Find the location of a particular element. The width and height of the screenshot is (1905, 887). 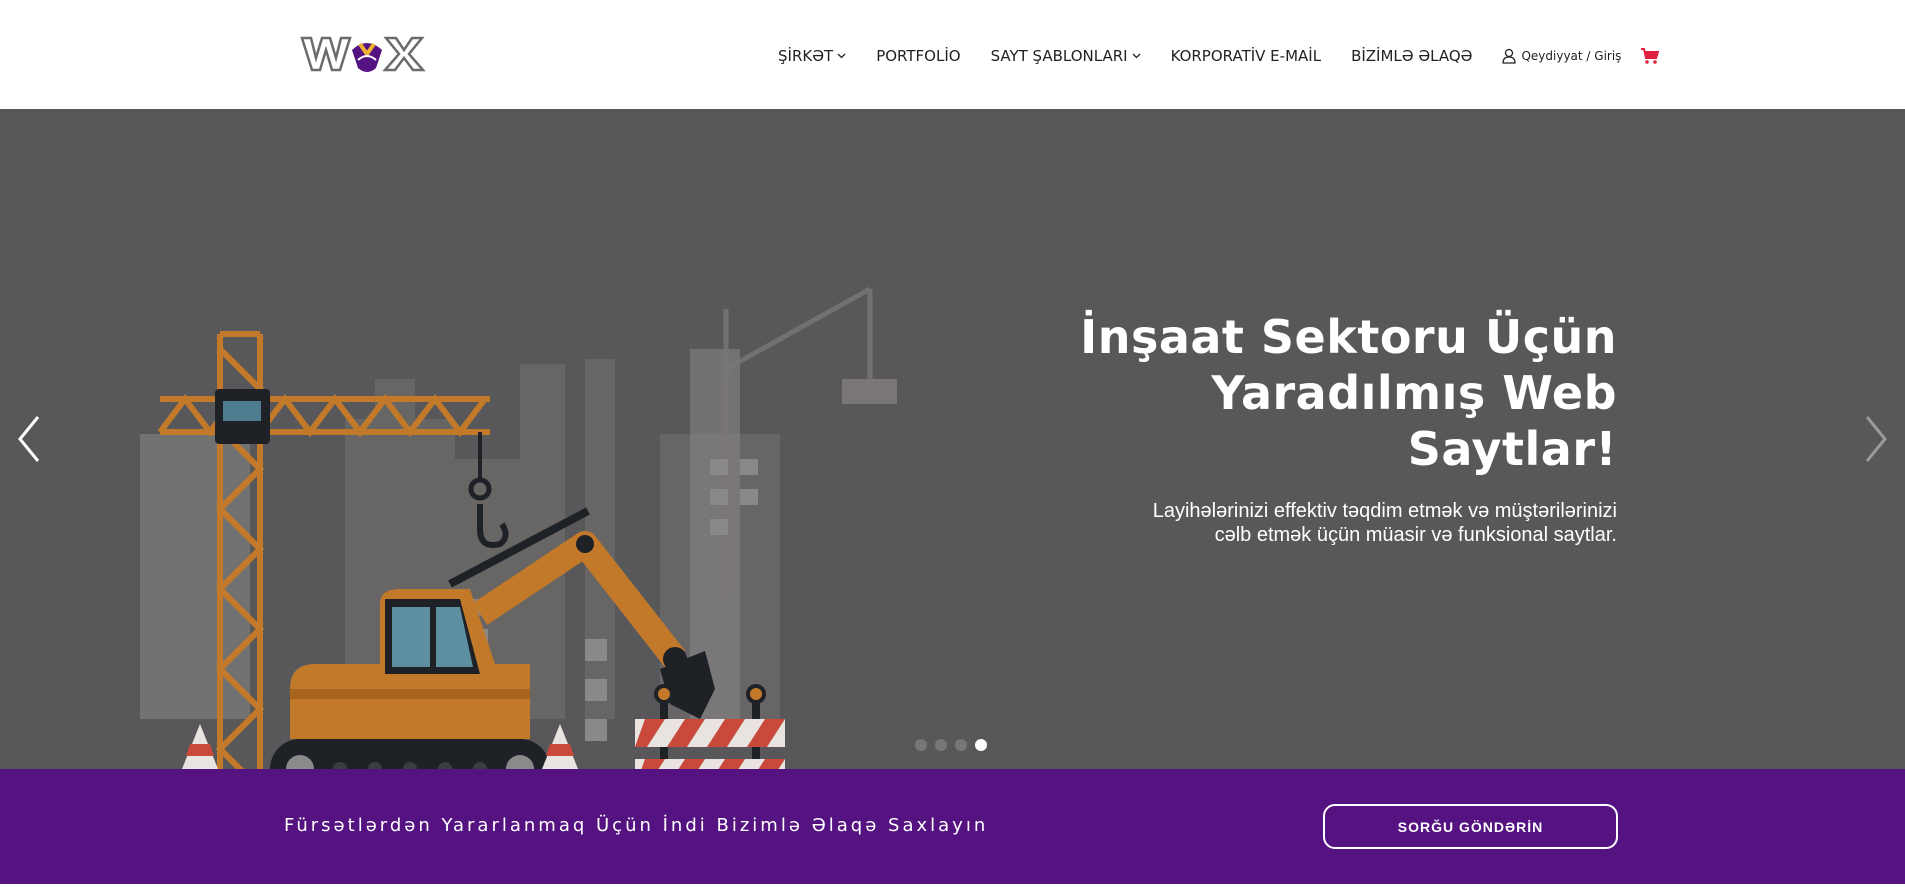

nav-item-portfolio: PORTFOLİO is located at coordinates (918, 56).